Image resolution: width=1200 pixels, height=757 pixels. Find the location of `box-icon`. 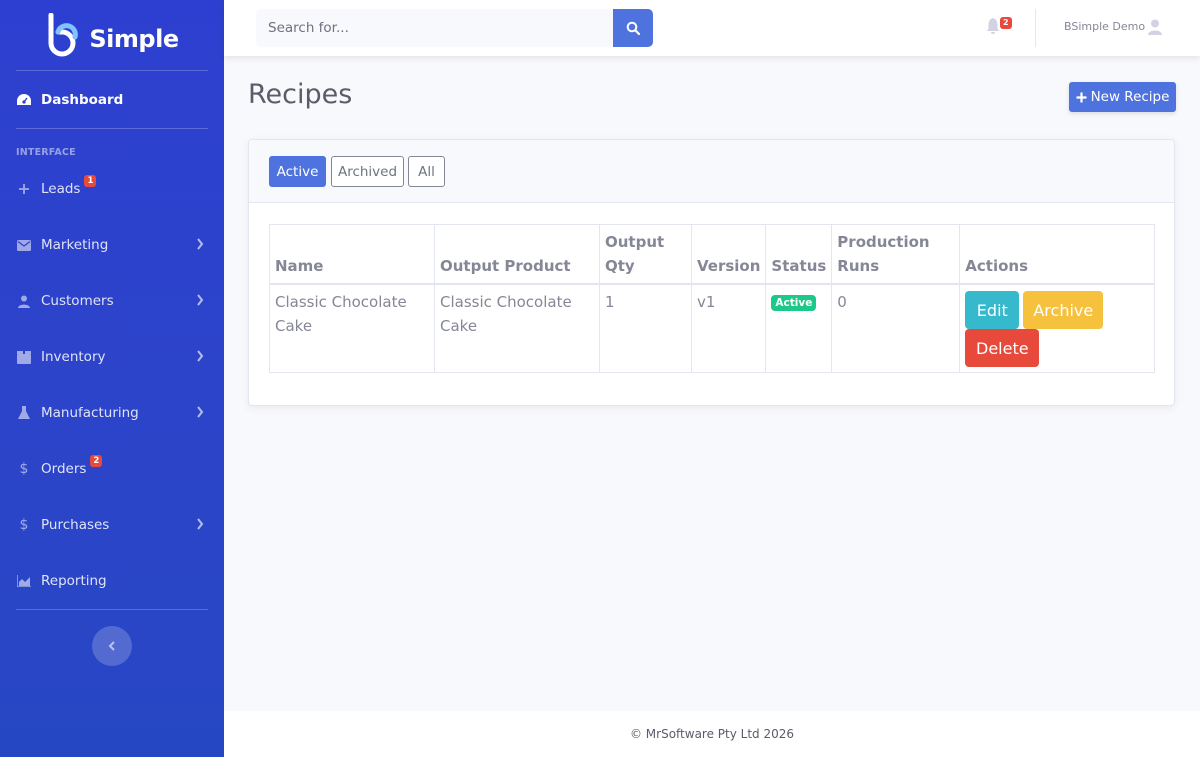

box-icon is located at coordinates (24, 357).